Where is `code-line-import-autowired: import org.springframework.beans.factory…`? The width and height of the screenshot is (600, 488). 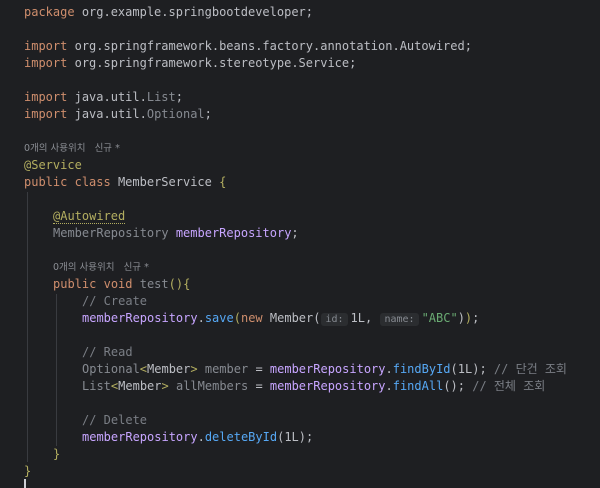
code-line-import-autowired: import org.springframework.beans.factory… is located at coordinates (248, 46).